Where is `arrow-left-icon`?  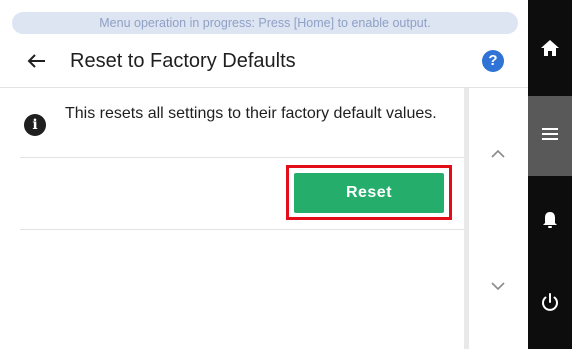 arrow-left-icon is located at coordinates (36, 61).